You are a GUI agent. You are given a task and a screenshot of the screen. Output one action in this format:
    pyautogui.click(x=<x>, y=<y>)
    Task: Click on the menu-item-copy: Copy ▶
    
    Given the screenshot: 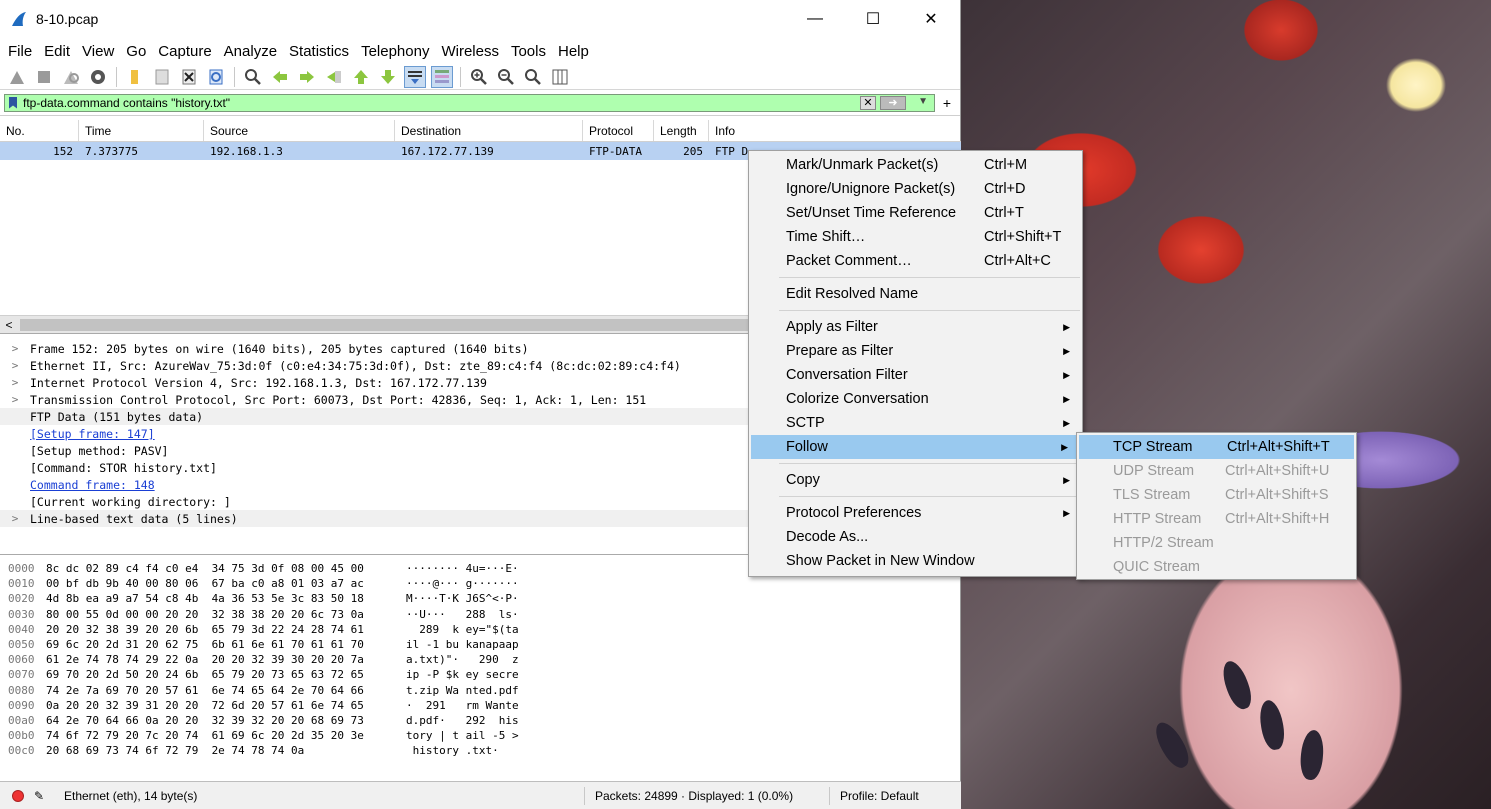 What is the action you would take?
    pyautogui.click(x=915, y=480)
    